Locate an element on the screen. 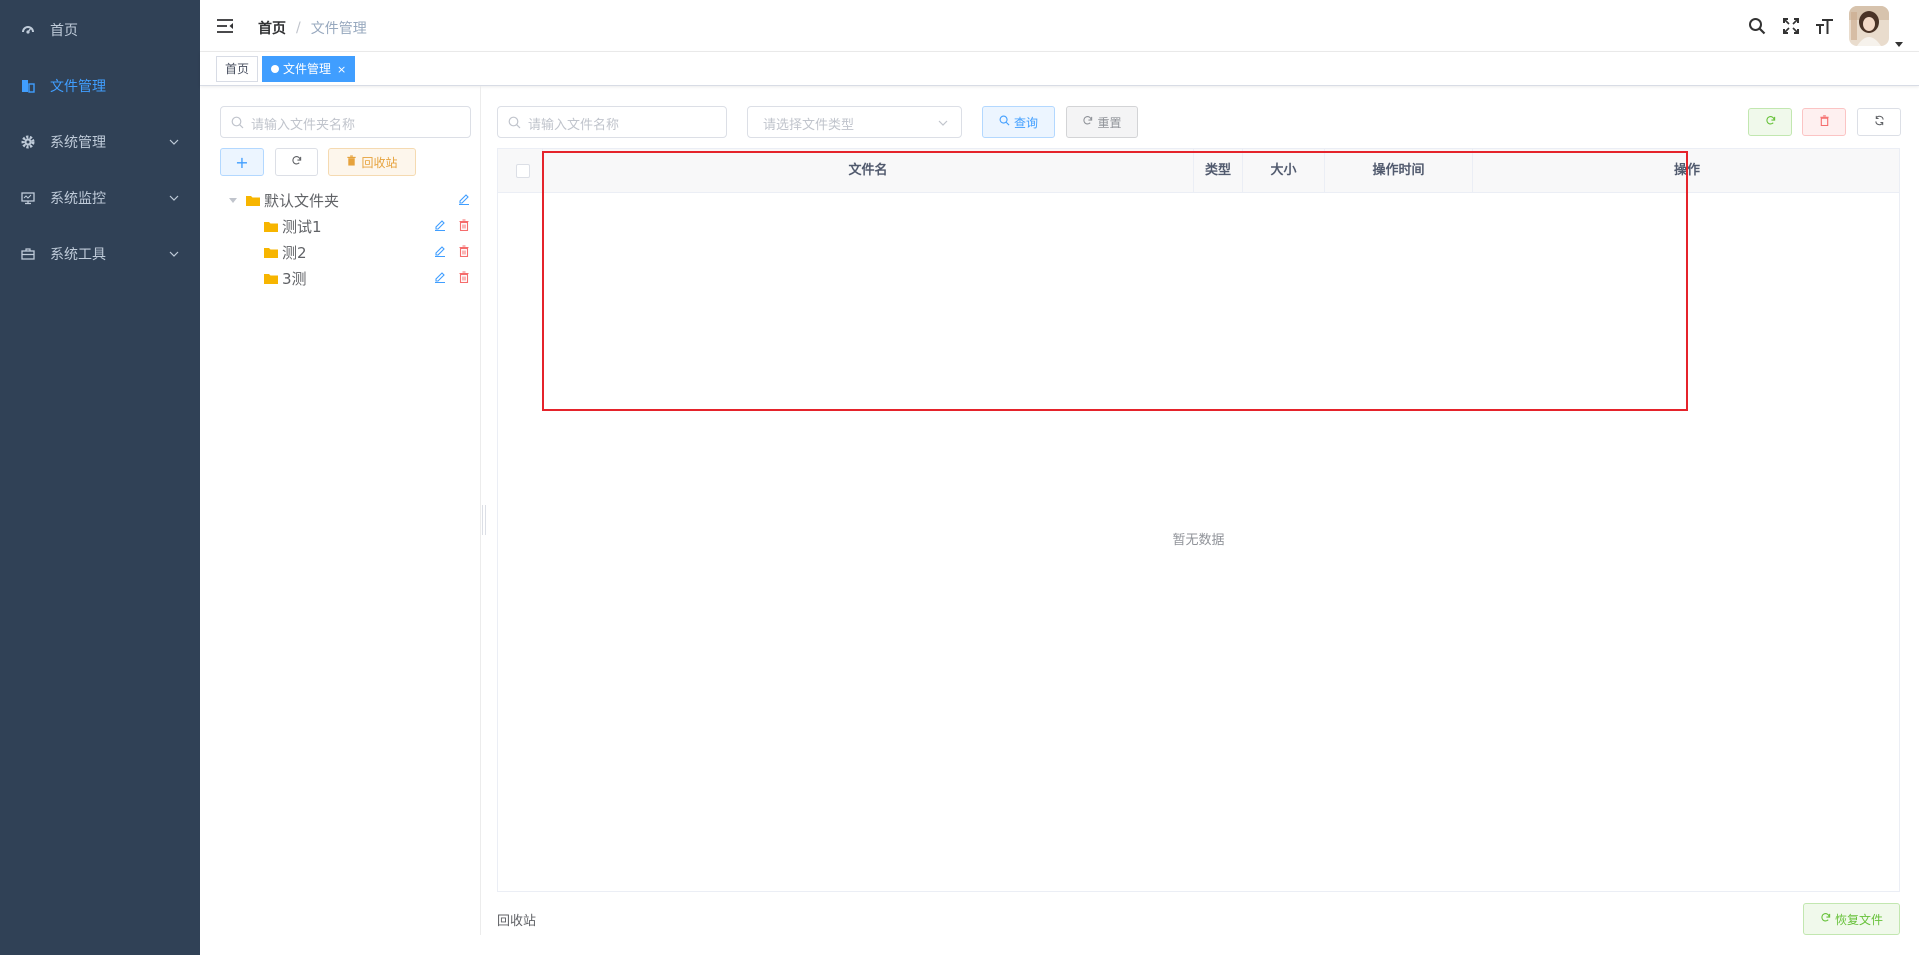  sidebar-item-home: 首页 is located at coordinates (100, 30).